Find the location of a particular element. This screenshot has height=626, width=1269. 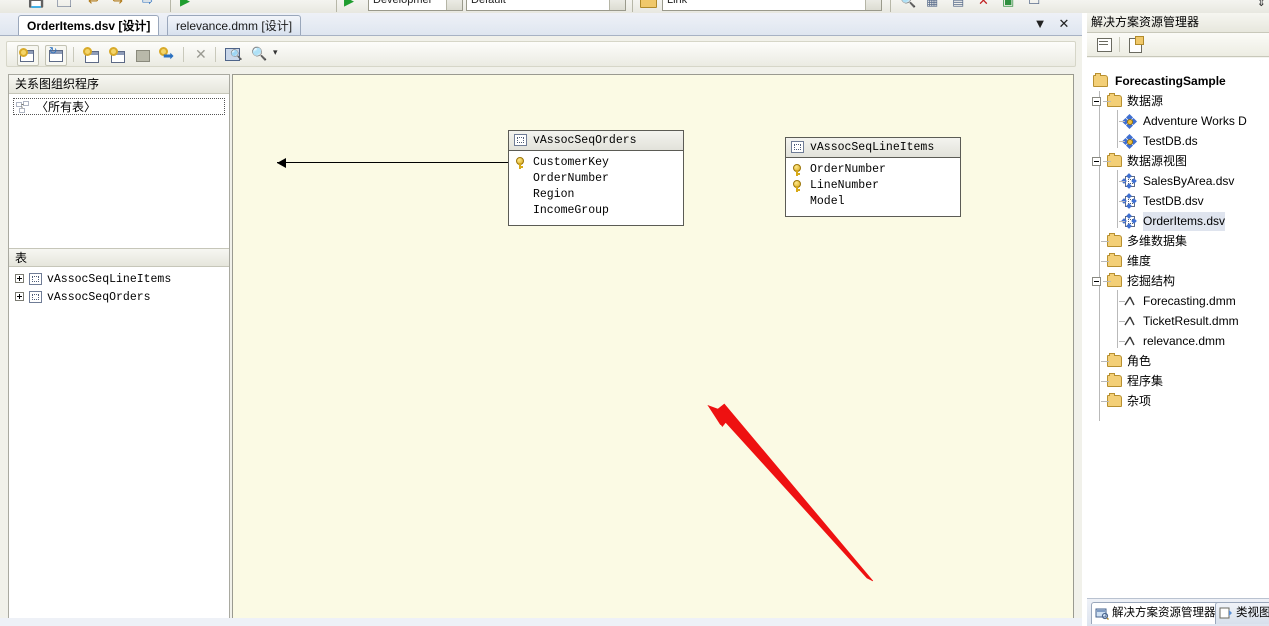

solution-explorer-title: 解决方案资源管理器 is located at coordinates (1178, 23).